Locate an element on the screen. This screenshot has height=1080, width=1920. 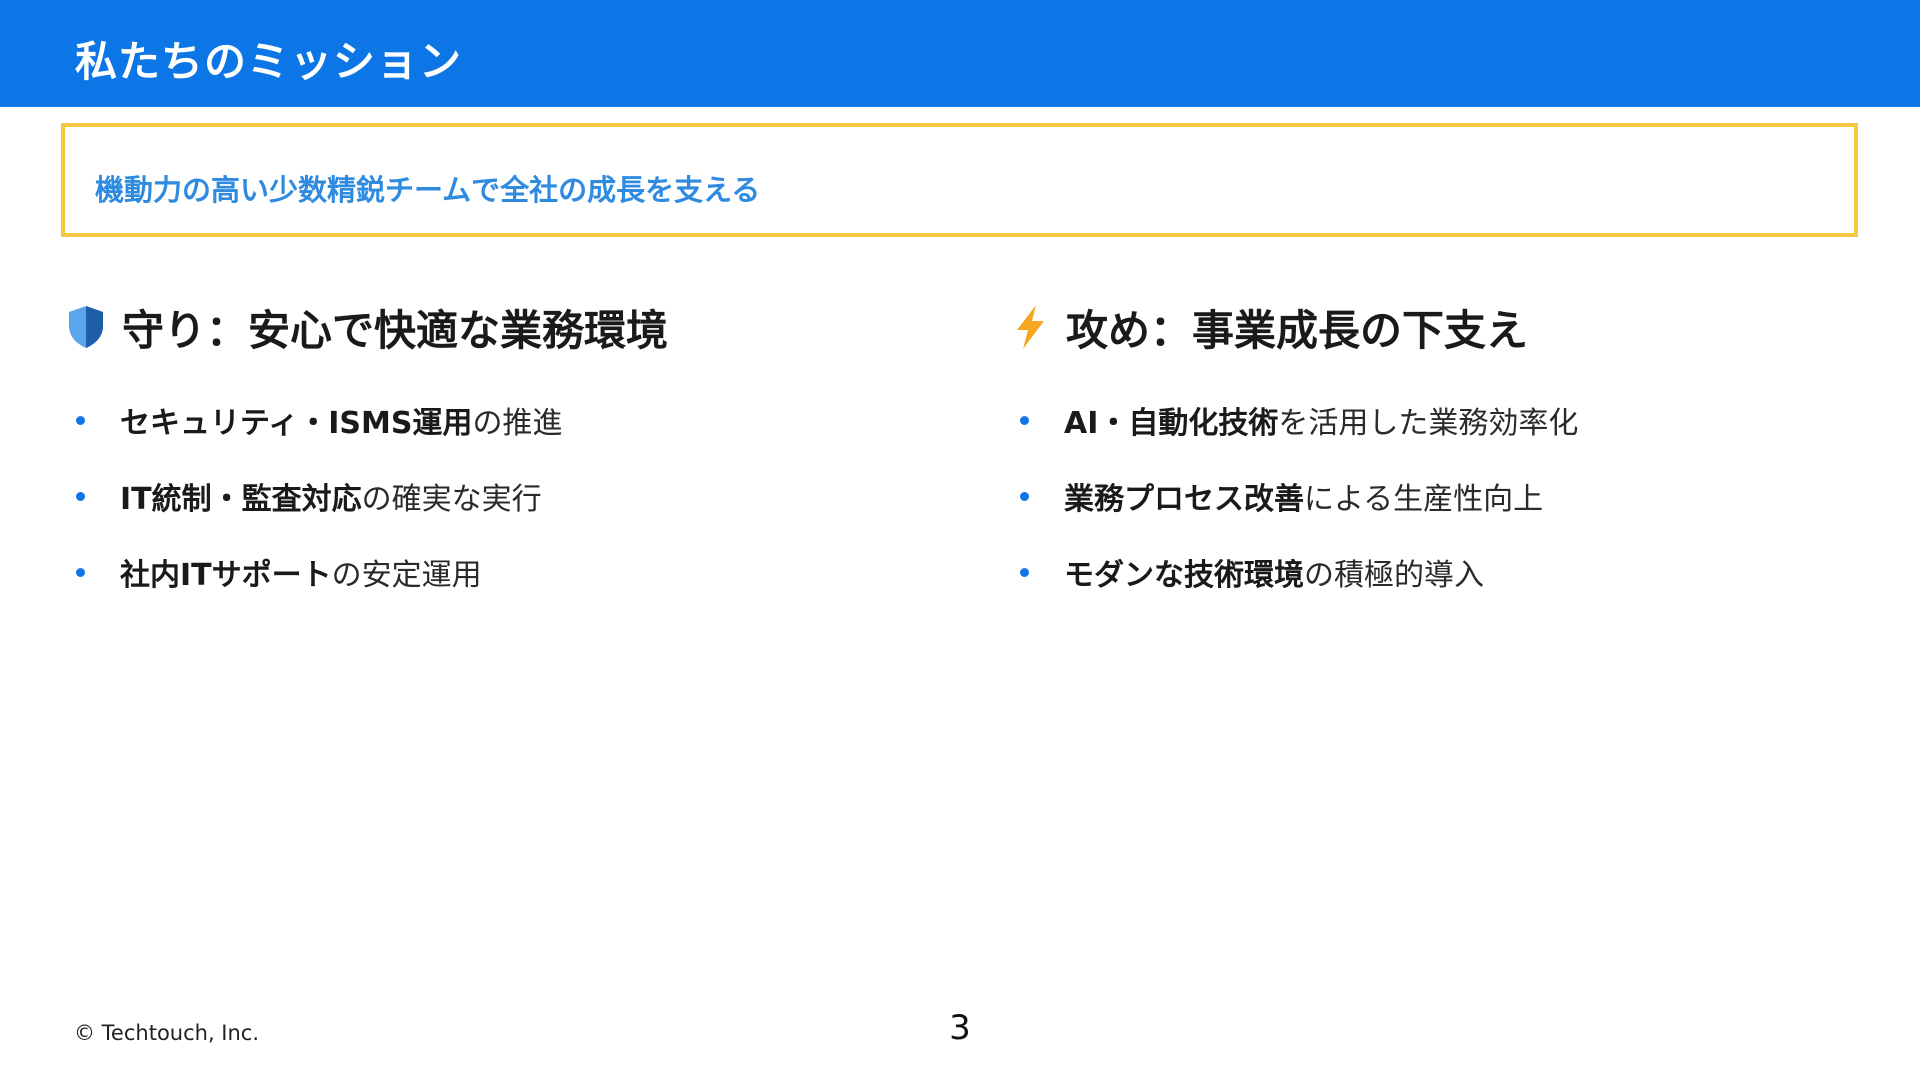
bullet-strong-text: モダンな技術環境 is located at coordinates (1184, 575).